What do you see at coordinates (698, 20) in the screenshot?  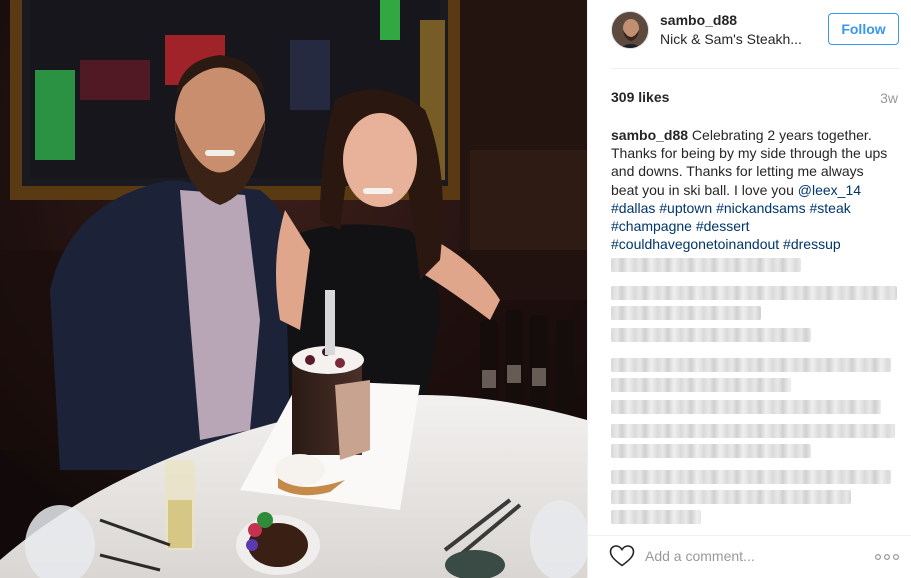 I see `post-username: sambo_d88` at bounding box center [698, 20].